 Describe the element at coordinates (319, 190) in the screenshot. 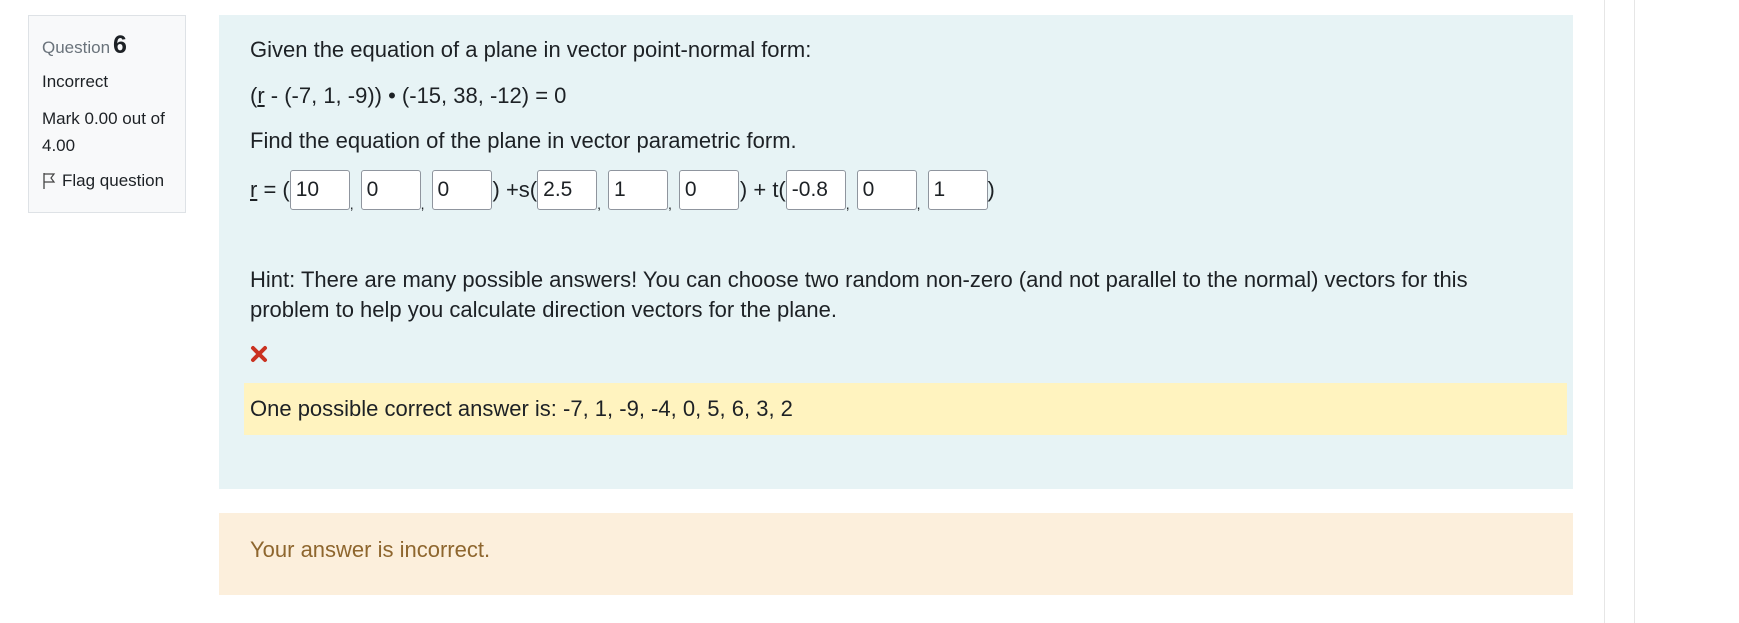

I see `answer-input-point-x: 10` at that location.